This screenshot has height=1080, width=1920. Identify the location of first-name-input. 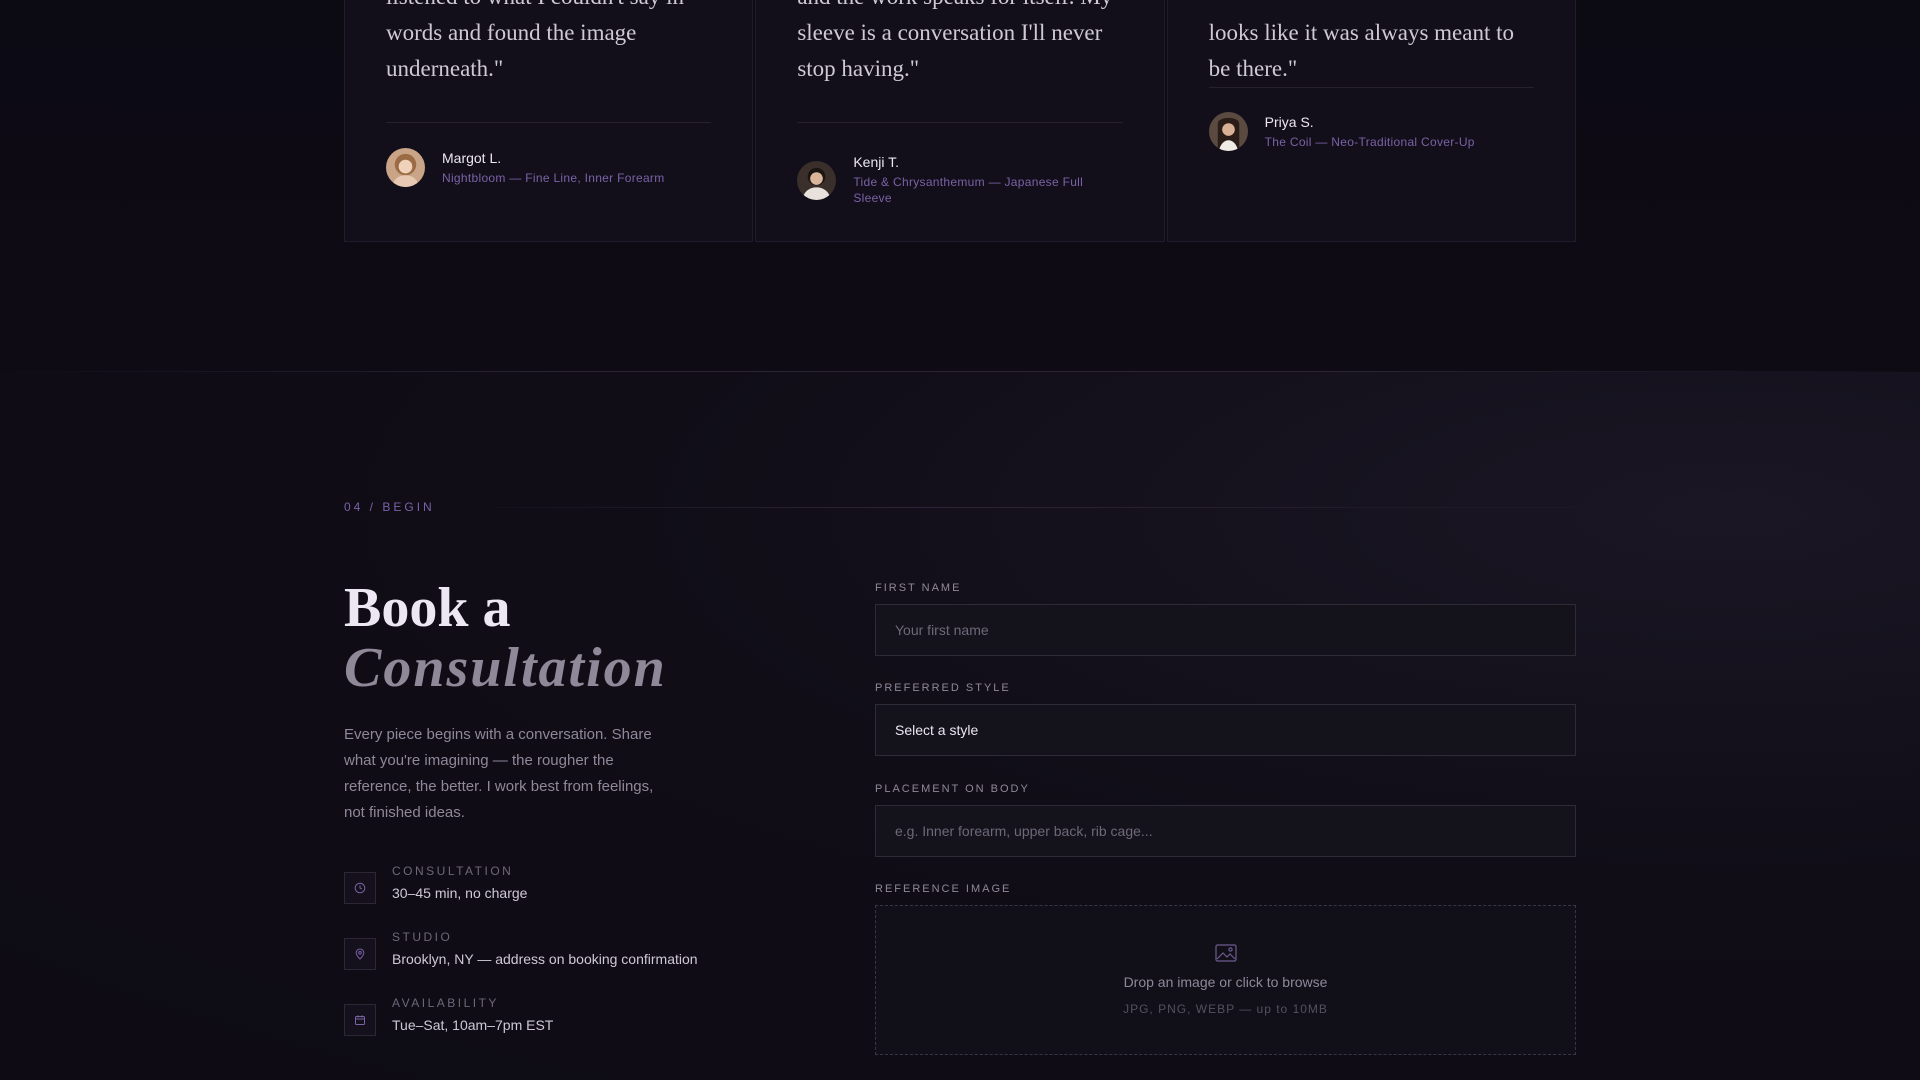
(1225, 630).